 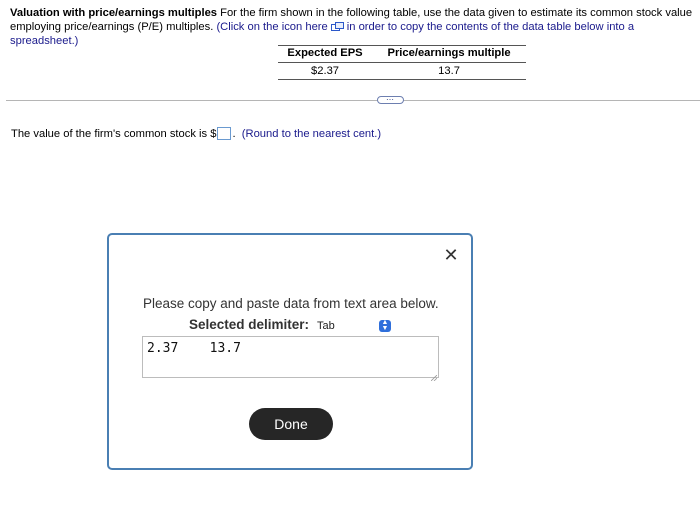 What do you see at coordinates (325, 54) in the screenshot?
I see `header-expected-eps: Expected EPS` at bounding box center [325, 54].